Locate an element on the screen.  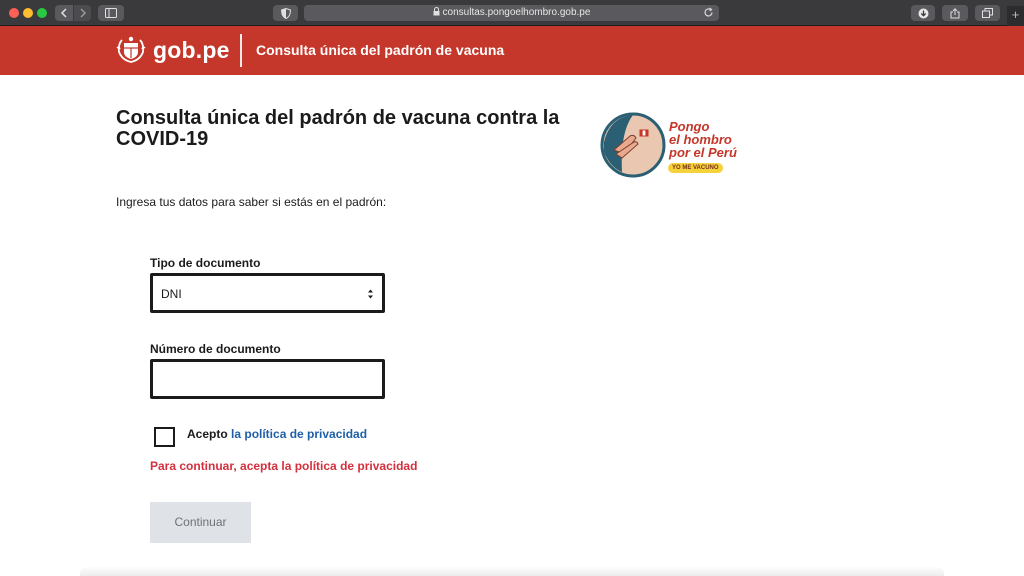
lock-icon is located at coordinates (436, 11).